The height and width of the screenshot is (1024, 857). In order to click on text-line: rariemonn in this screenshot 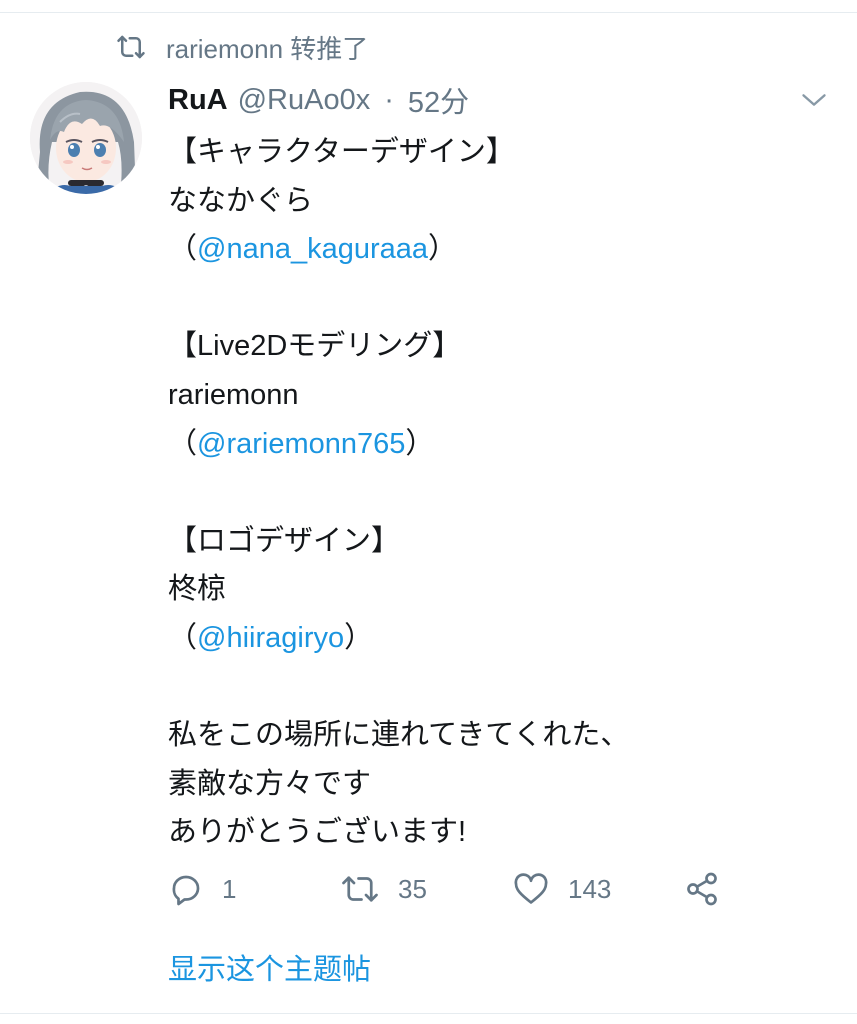, I will do `click(233, 394)`.